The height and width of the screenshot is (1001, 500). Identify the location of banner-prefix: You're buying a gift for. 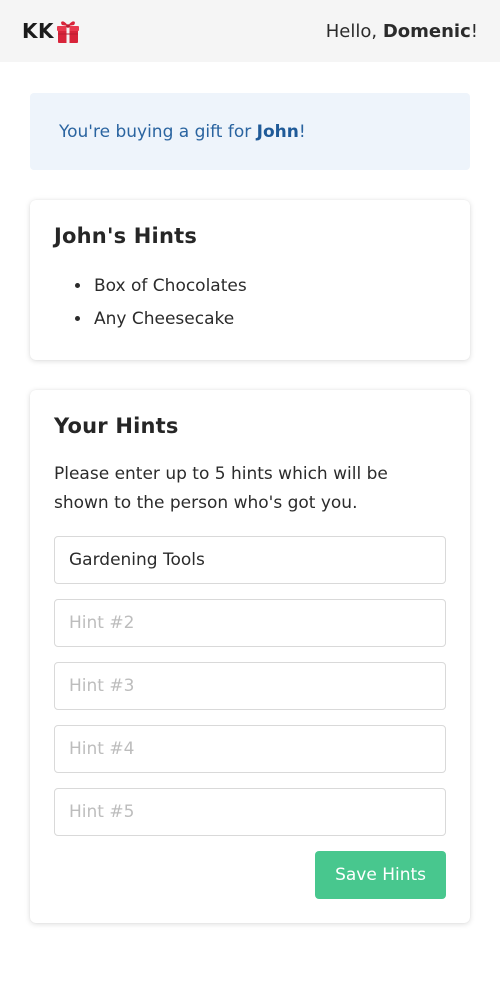
(158, 131).